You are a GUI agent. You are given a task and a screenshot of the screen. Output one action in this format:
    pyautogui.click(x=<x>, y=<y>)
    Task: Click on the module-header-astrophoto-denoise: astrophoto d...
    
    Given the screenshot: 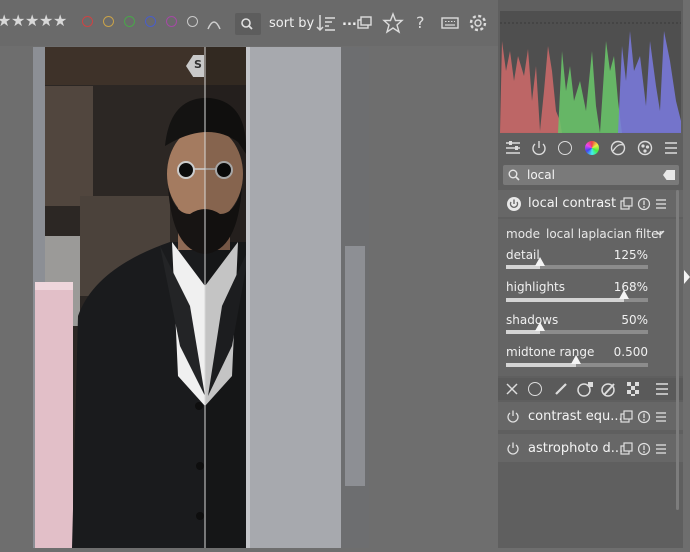 What is the action you would take?
    pyautogui.click(x=590, y=448)
    